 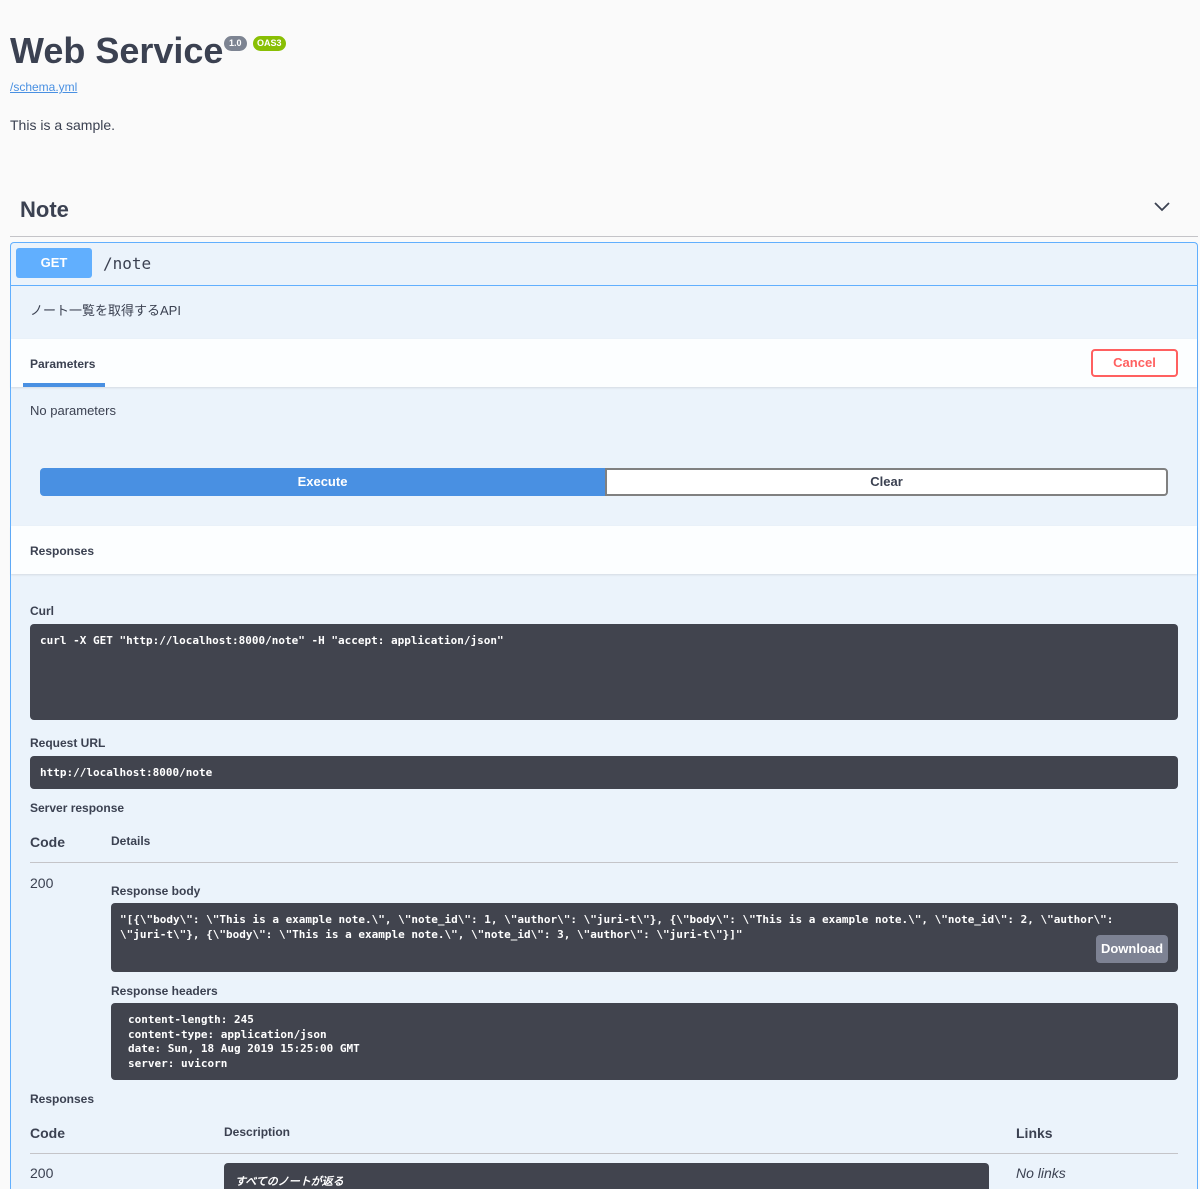 What do you see at coordinates (117, 50) in the screenshot?
I see `api-title: Web Service` at bounding box center [117, 50].